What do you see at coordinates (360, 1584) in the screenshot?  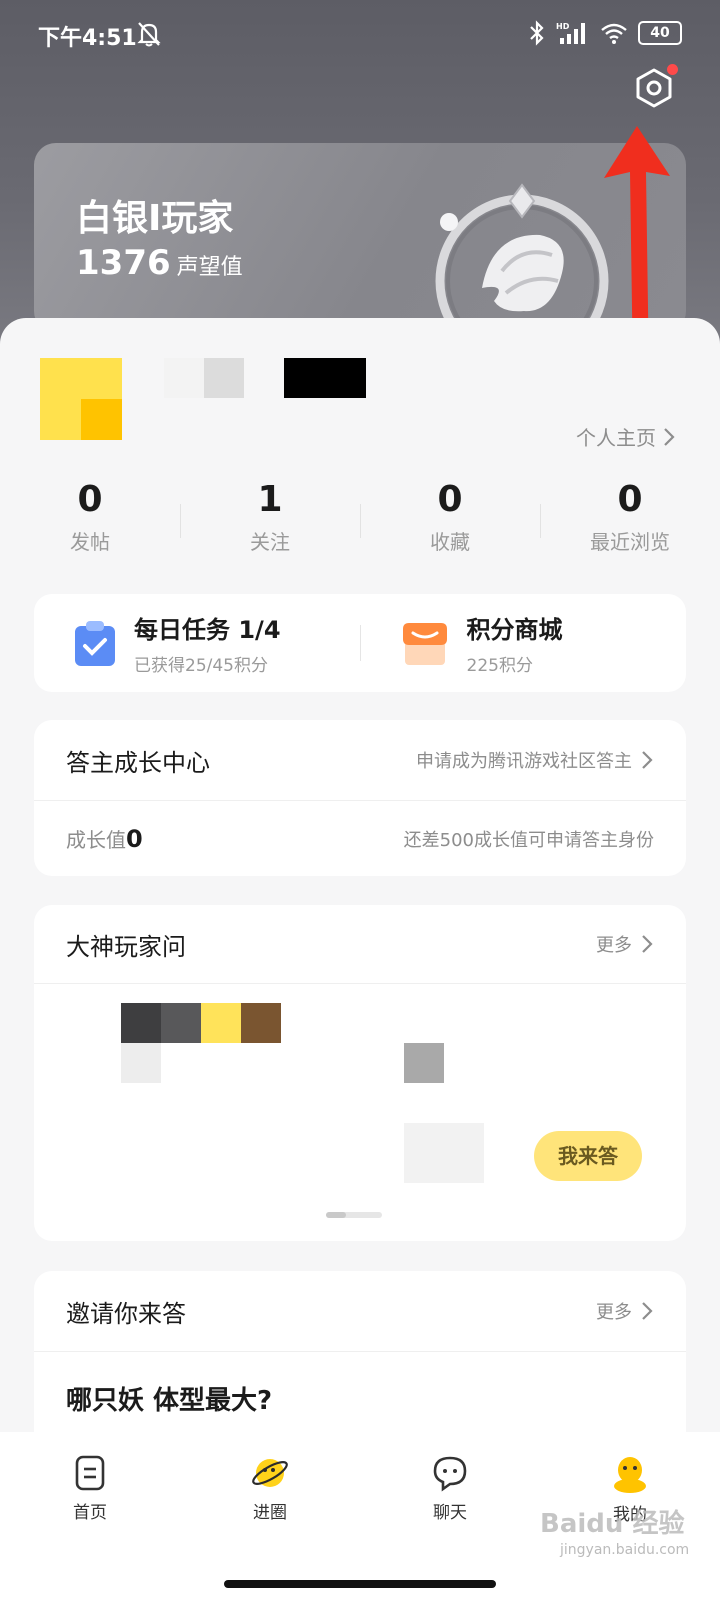 I see `home-indicator` at bounding box center [360, 1584].